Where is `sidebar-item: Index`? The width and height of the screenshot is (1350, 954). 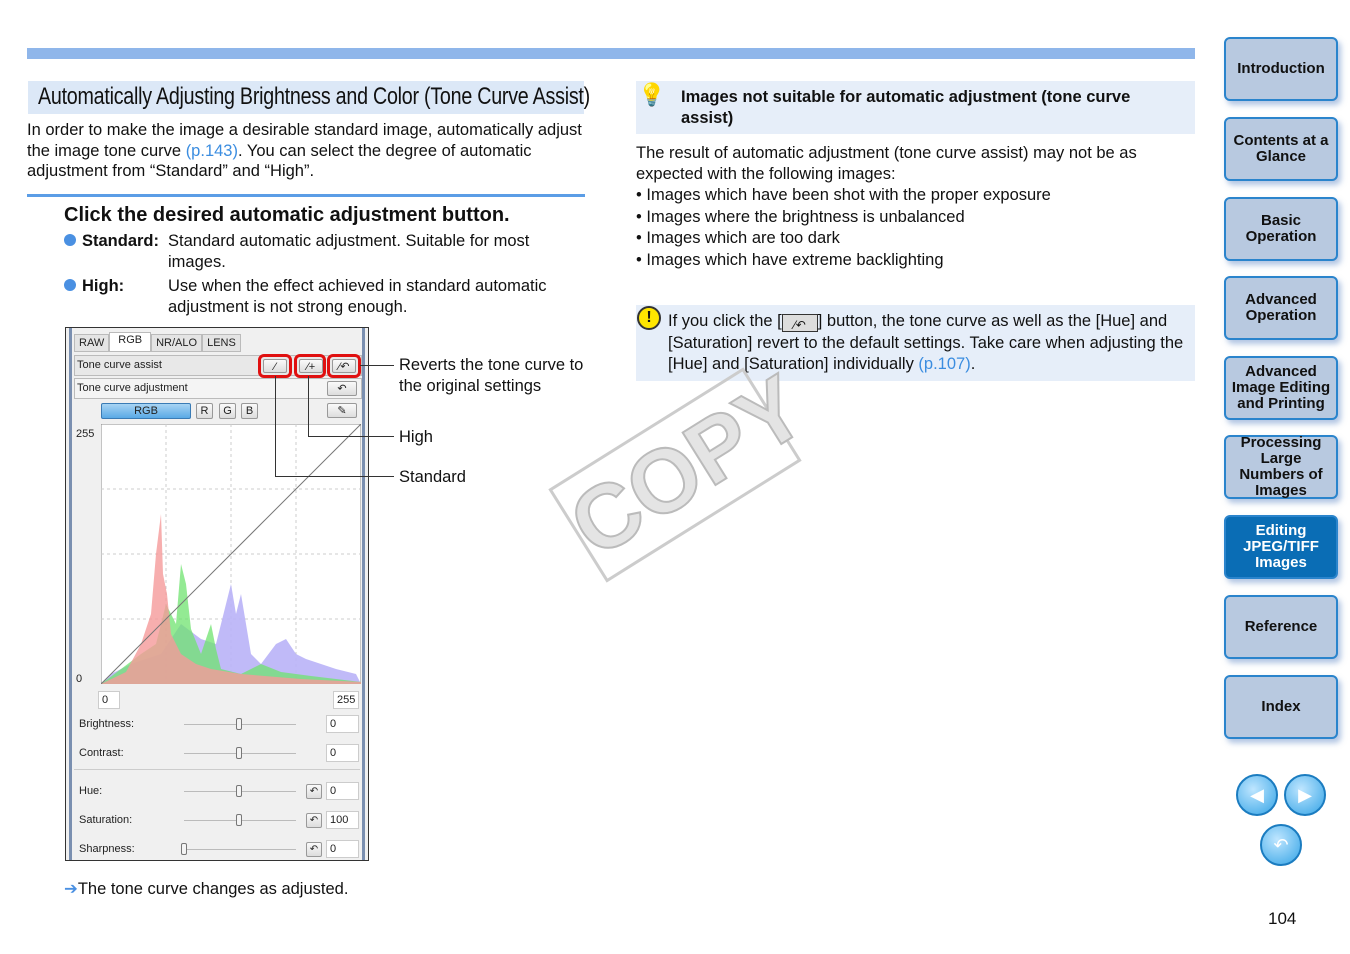 sidebar-item: Index is located at coordinates (1281, 707).